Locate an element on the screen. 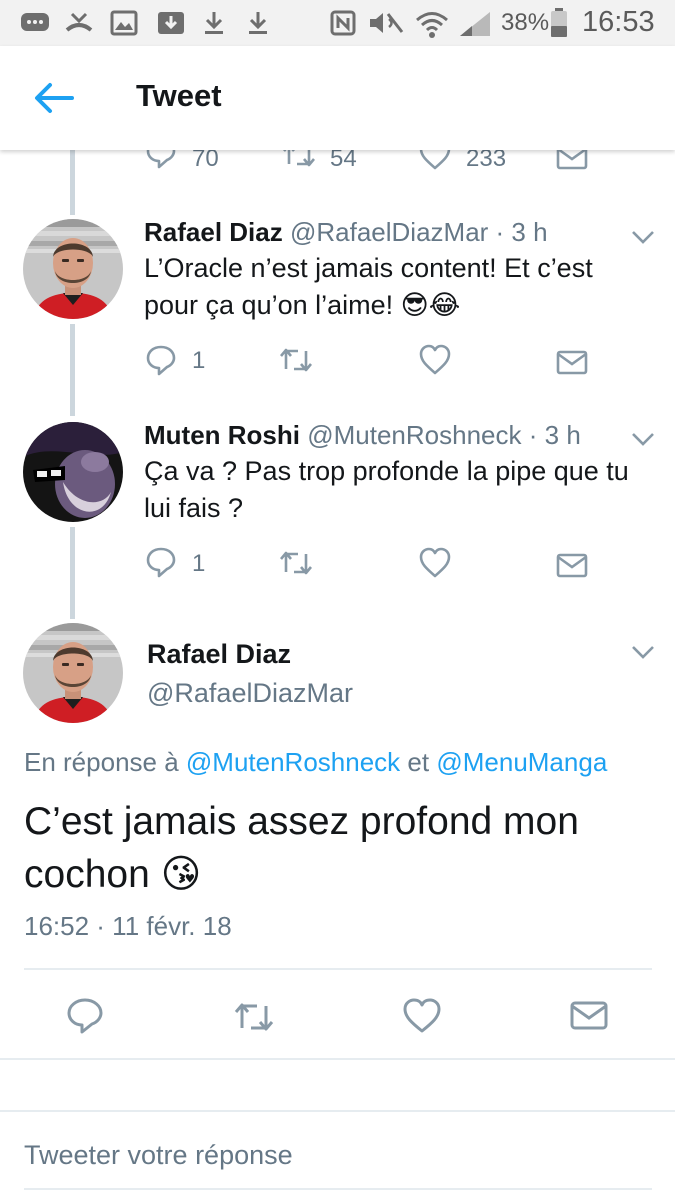  reply-joiner: et is located at coordinates (418, 762).